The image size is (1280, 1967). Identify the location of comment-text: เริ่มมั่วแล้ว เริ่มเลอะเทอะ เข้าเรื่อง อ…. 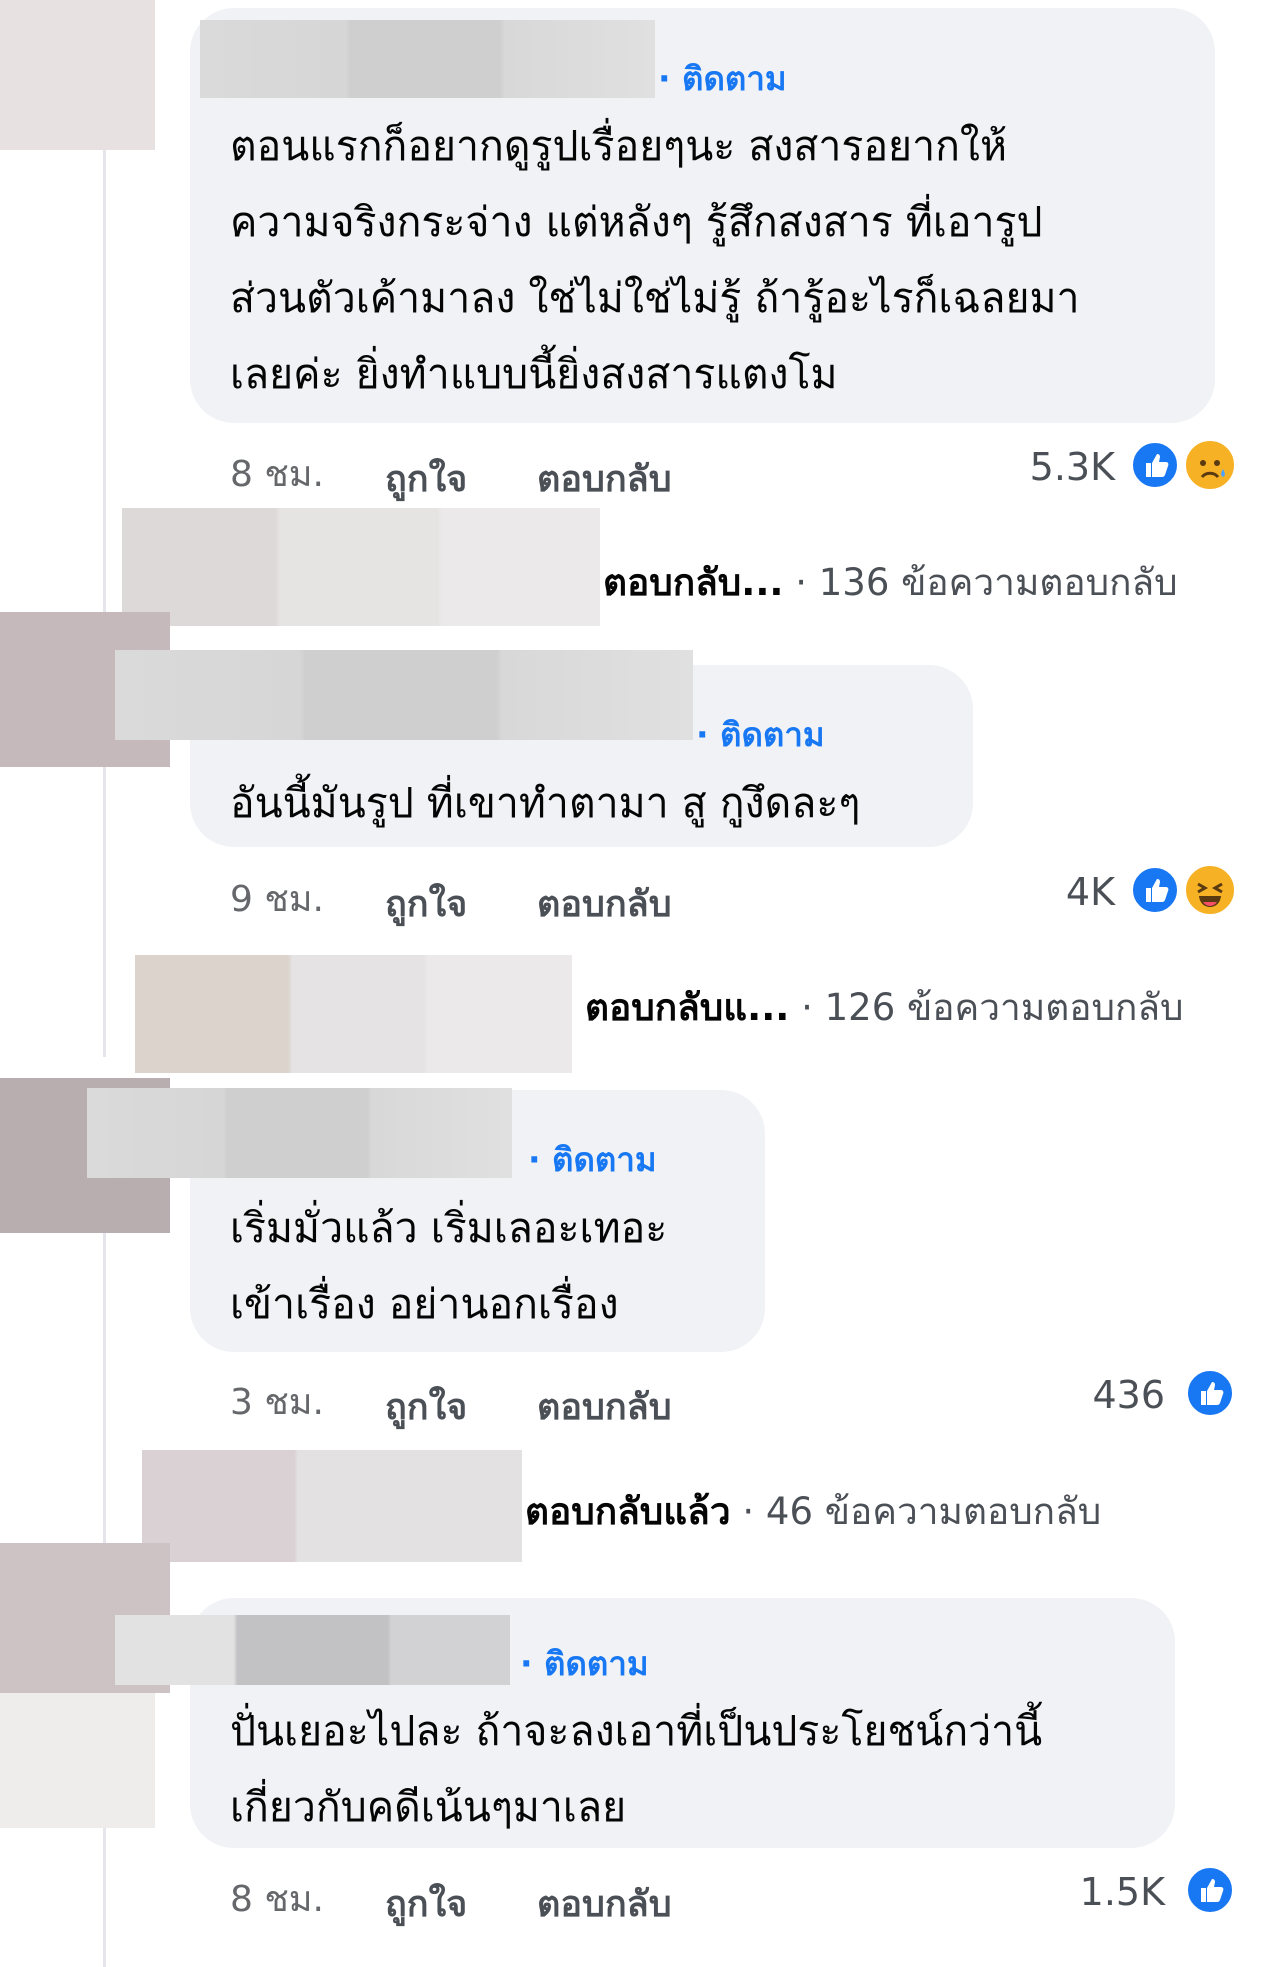
(449, 1266).